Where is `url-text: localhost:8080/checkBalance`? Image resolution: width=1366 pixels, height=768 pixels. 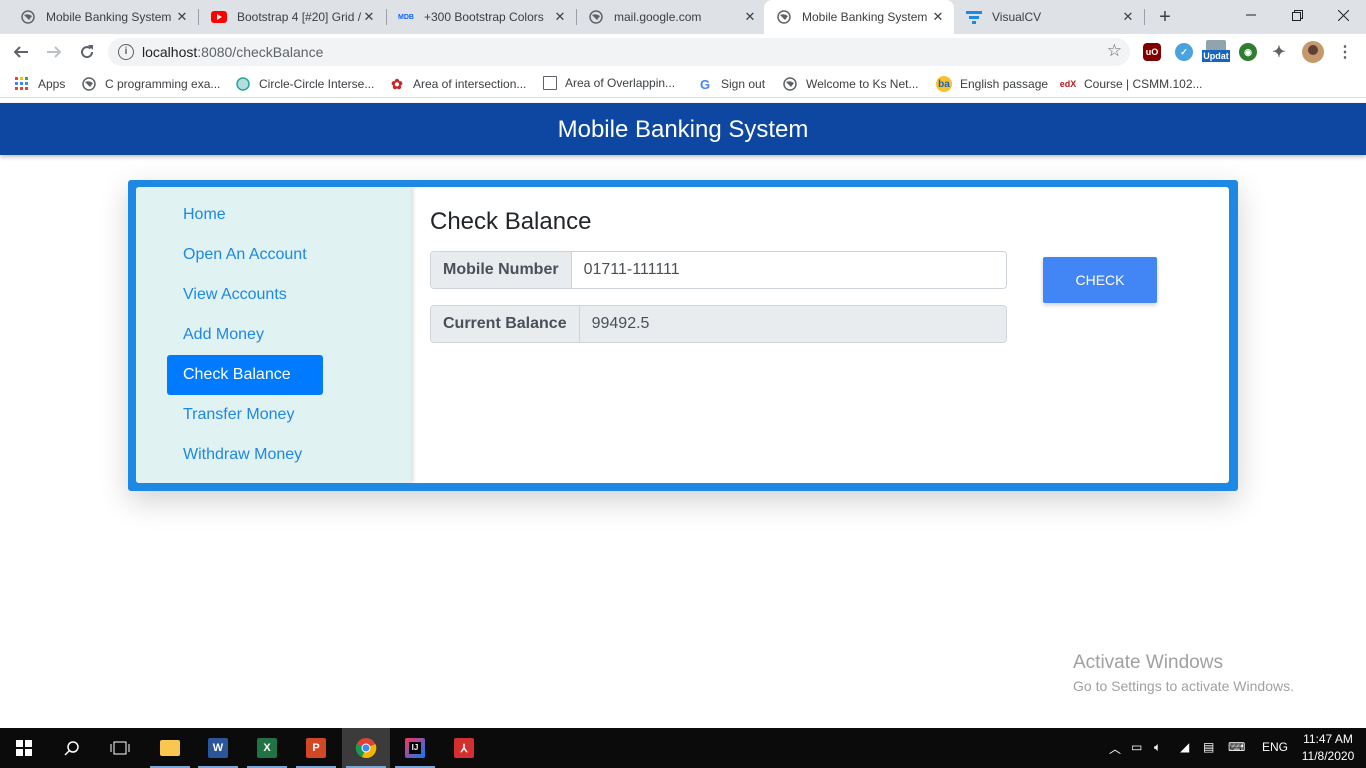
url-text: localhost:8080/checkBalance is located at coordinates (233, 52).